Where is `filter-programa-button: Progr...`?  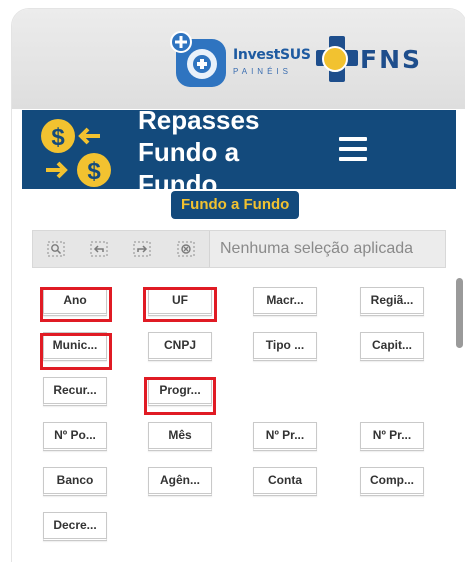
filter-programa-button: Progr... is located at coordinates (180, 391).